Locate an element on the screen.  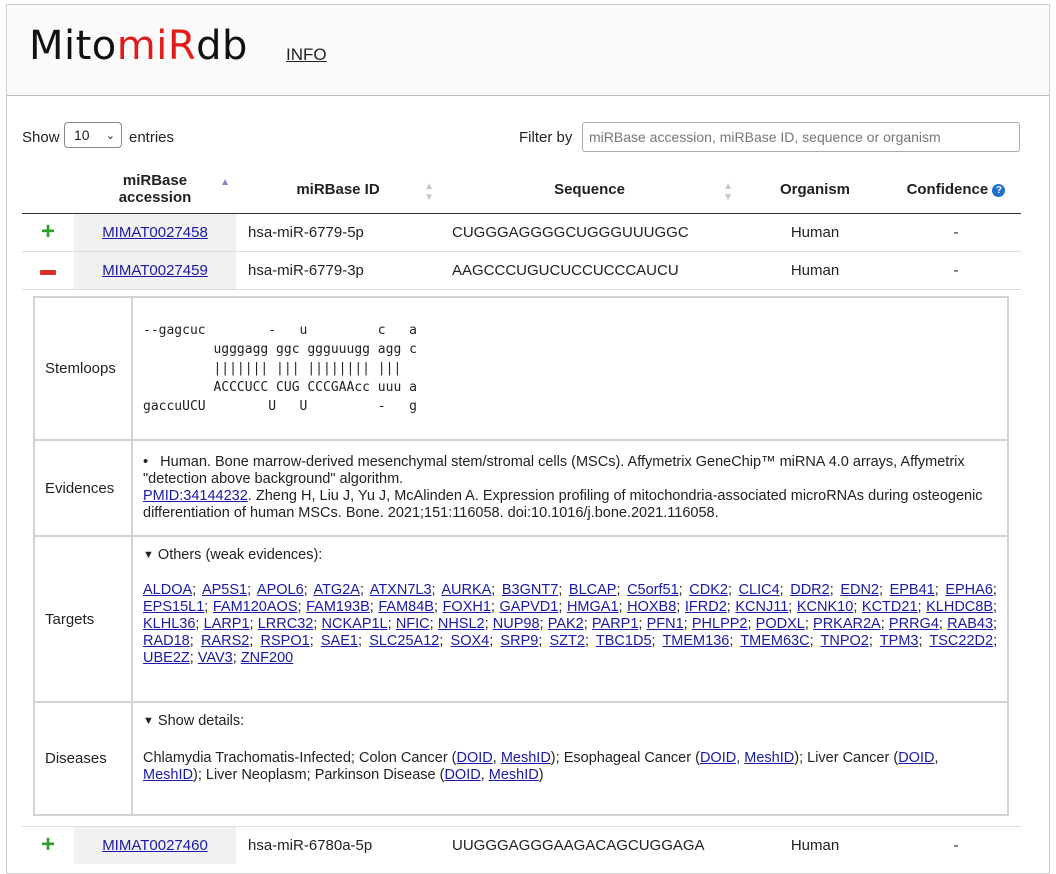
target-gene-link: NCKAP1L is located at coordinates (355, 624).